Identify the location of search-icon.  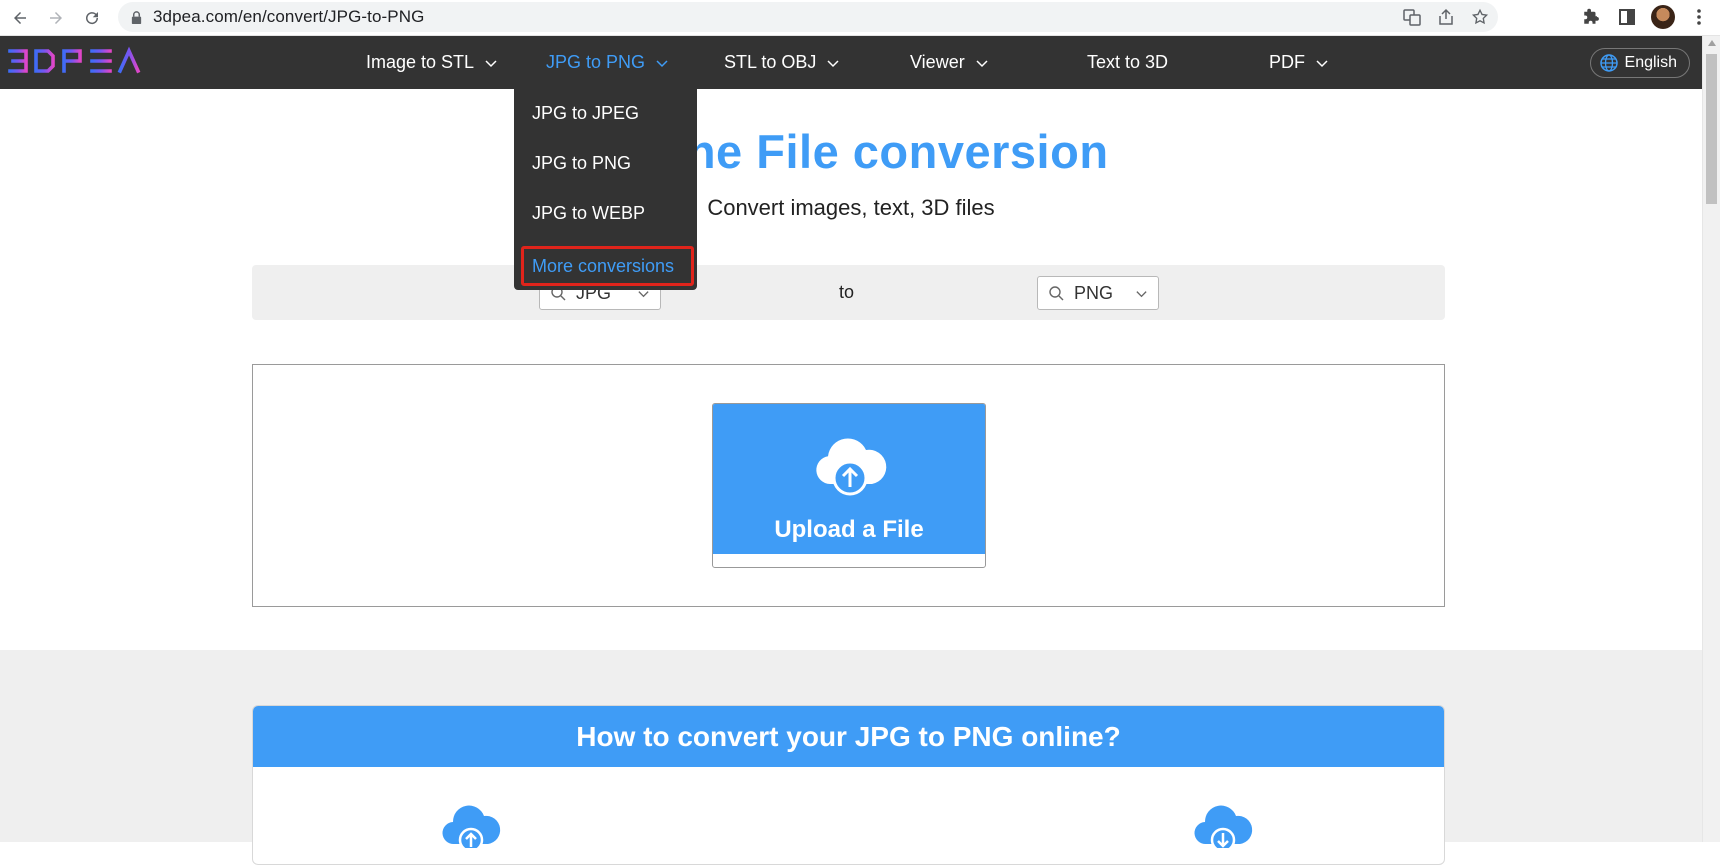
(1056, 293).